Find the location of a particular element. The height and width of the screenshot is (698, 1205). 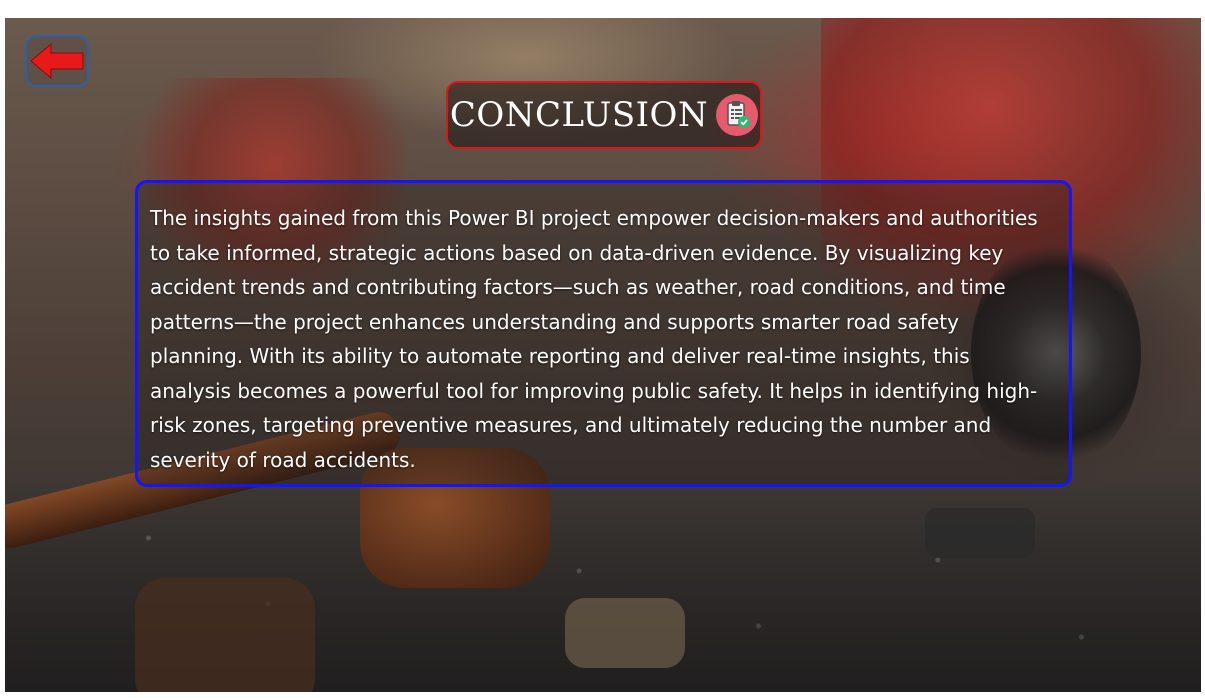

back-button is located at coordinates (57, 61).